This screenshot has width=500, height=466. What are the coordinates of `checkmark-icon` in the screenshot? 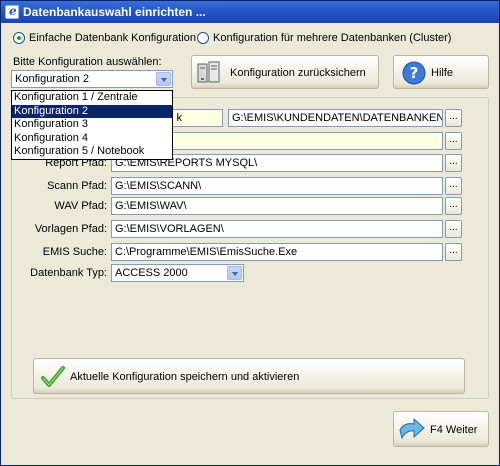 It's located at (53, 376).